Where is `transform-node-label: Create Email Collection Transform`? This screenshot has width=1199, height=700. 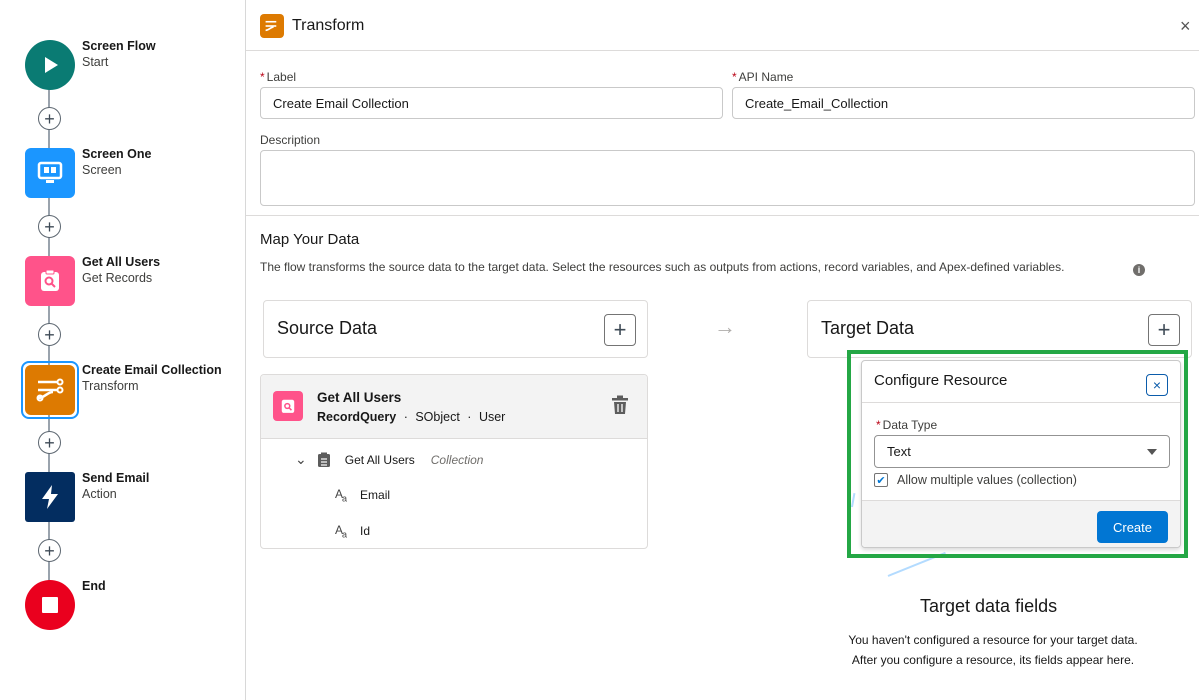
transform-node-label: Create Email Collection Transform is located at coordinates (152, 378).